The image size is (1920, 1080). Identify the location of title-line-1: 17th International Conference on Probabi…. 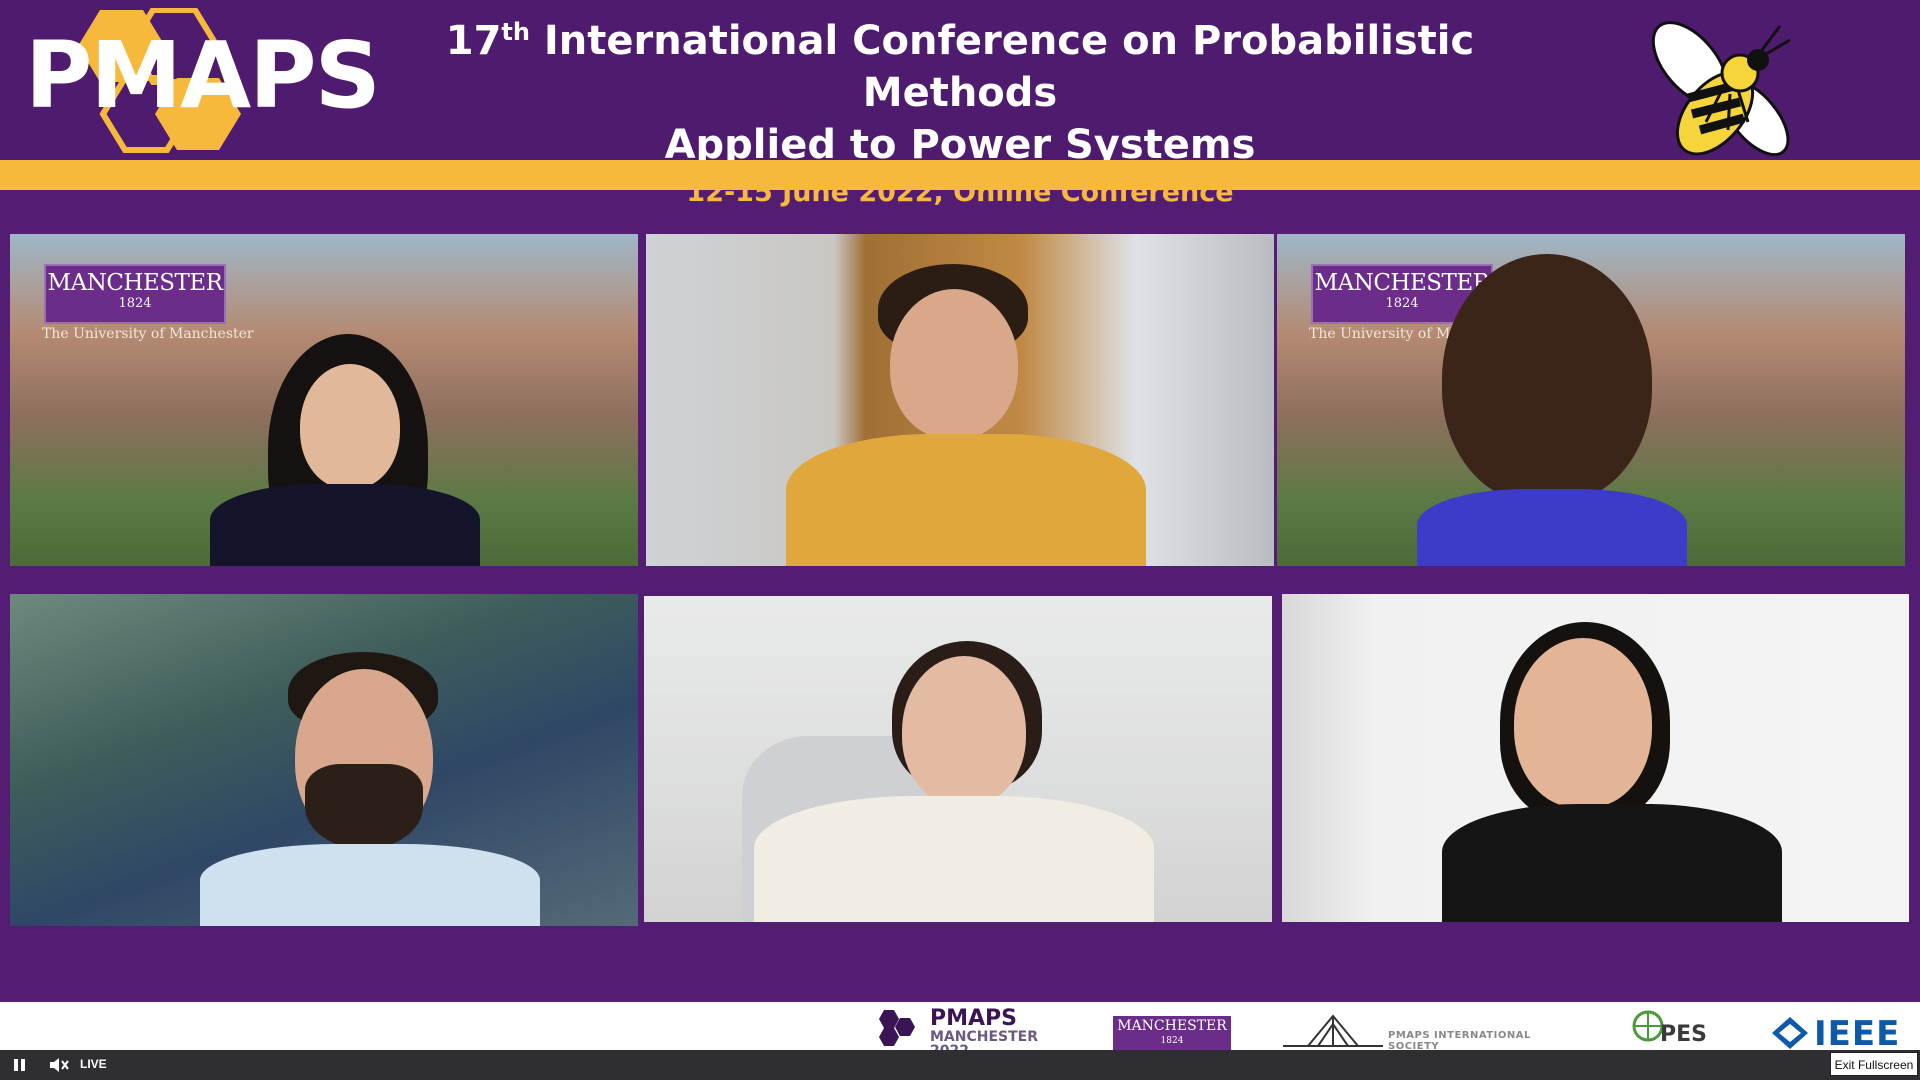
(960, 67).